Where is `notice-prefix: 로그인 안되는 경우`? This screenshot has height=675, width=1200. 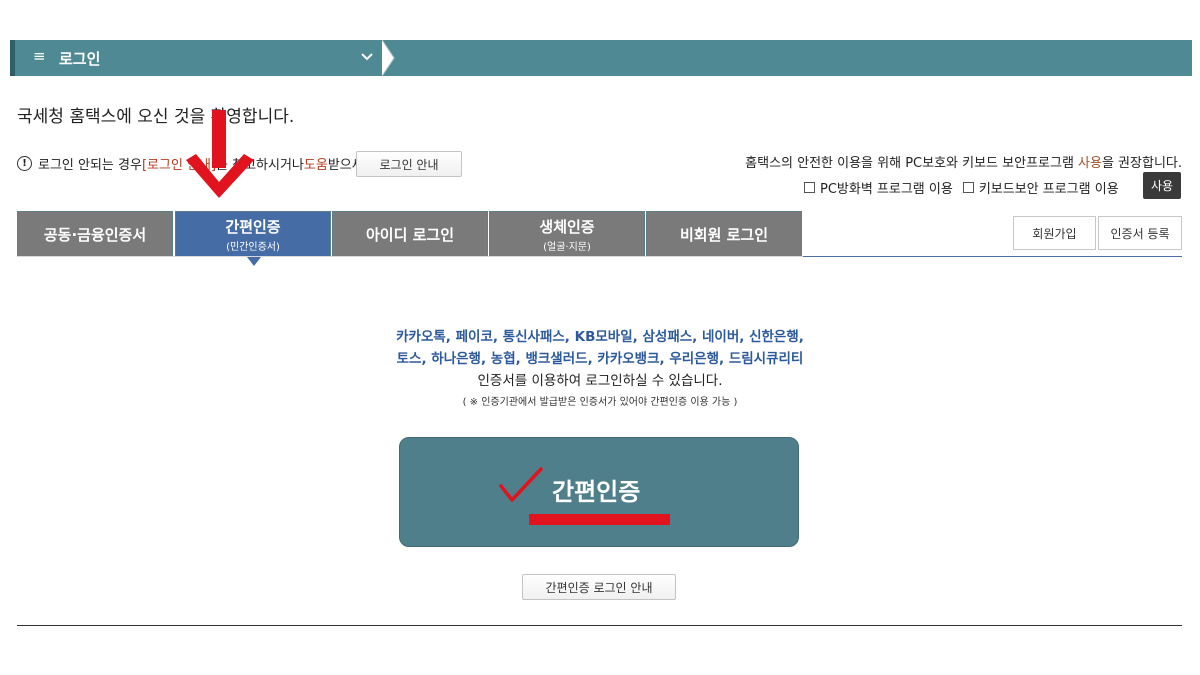 notice-prefix: 로그인 안되는 경우 is located at coordinates (90, 165).